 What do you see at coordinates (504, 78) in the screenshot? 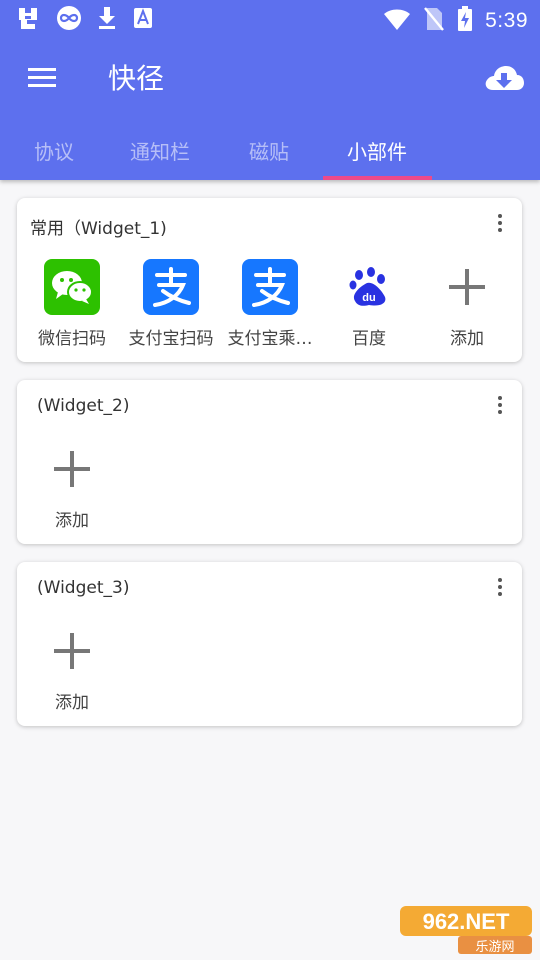
I see `cloud-download-icon` at bounding box center [504, 78].